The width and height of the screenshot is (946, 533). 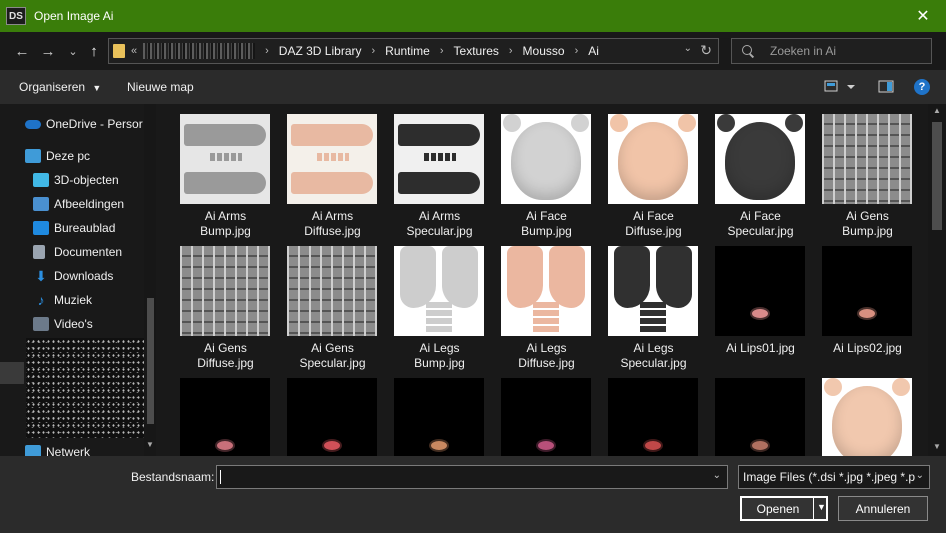 What do you see at coordinates (937, 110) in the screenshot?
I see `scroll-up-icon: ▲` at bounding box center [937, 110].